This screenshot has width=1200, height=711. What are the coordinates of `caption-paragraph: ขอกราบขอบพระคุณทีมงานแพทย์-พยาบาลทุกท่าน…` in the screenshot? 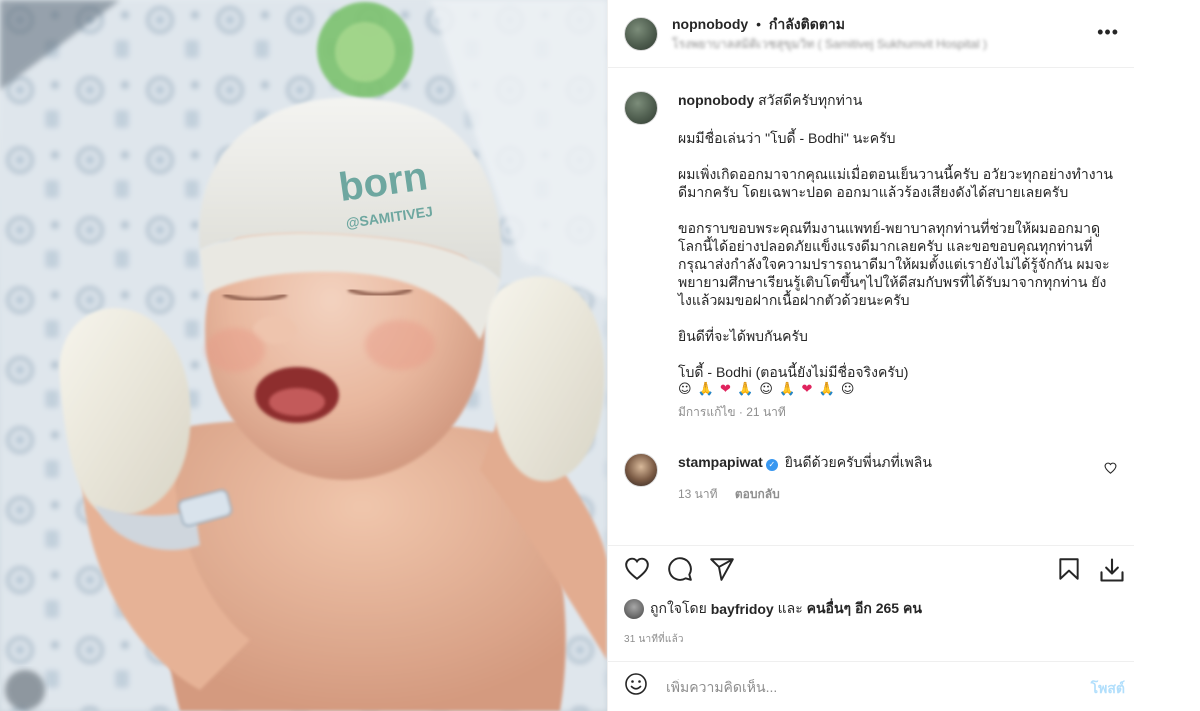 It's located at (894, 264).